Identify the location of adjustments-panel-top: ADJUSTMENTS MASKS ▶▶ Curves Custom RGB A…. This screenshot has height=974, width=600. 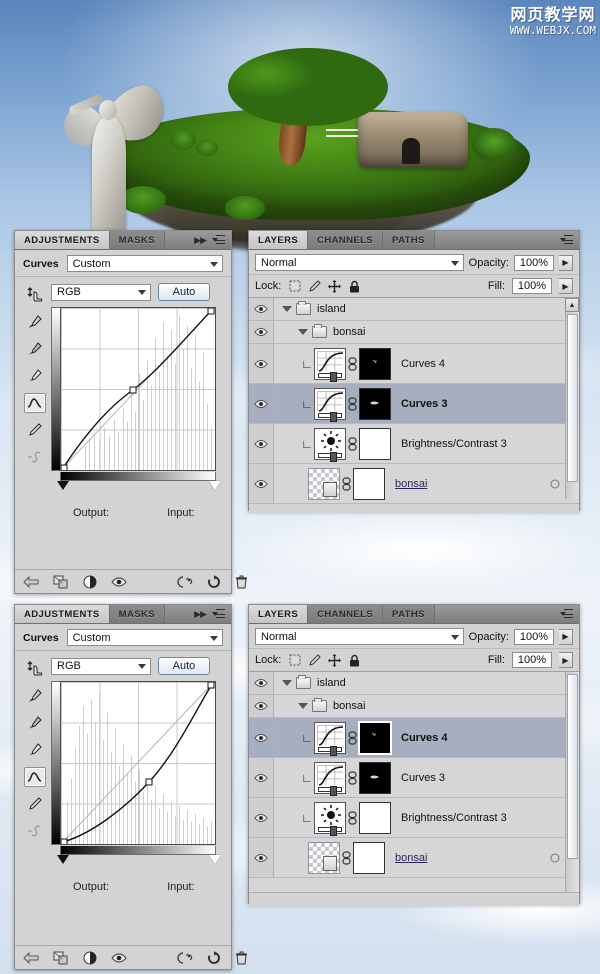
(130, 412).